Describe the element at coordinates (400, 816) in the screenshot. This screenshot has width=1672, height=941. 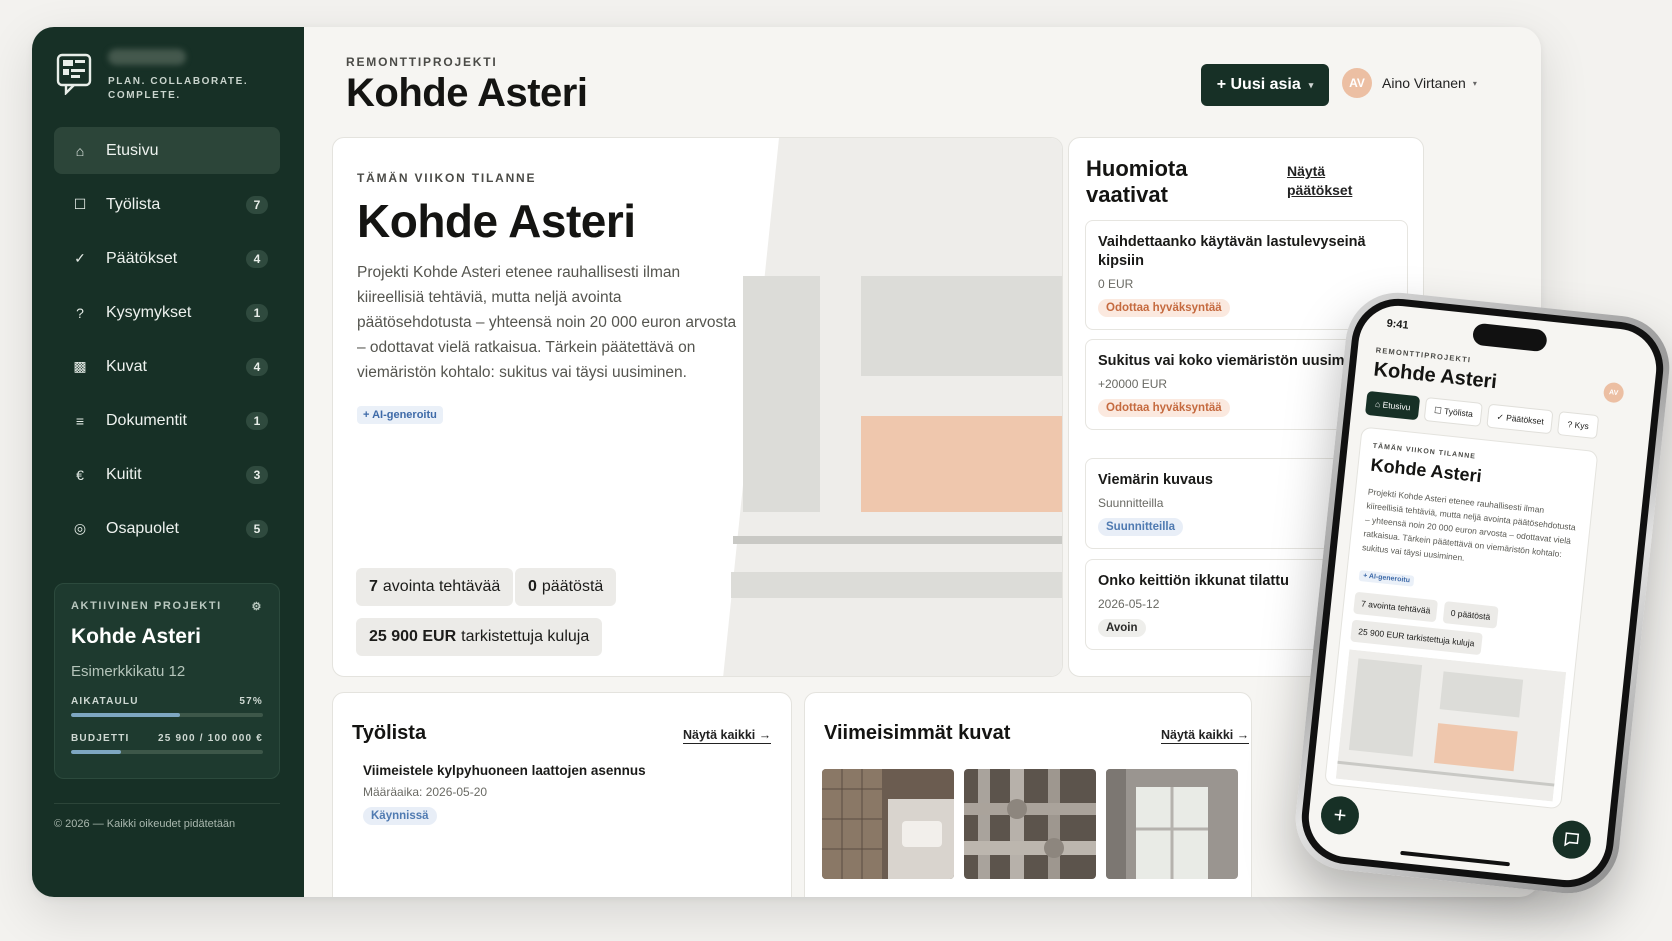
I see `status-badge: Käynnissä` at that location.